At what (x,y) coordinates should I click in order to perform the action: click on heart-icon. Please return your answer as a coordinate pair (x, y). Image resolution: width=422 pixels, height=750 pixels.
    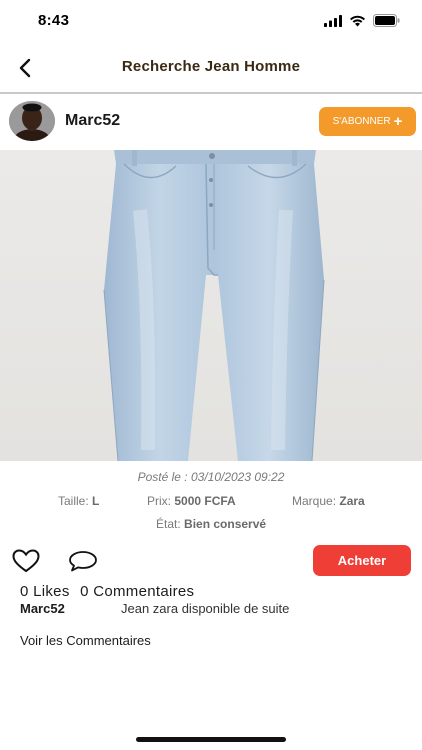
    Looking at the image, I should click on (26, 561).